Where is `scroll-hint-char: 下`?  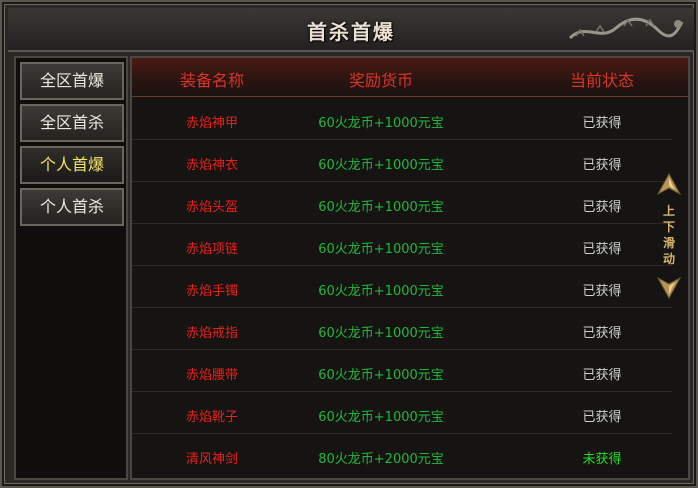 scroll-hint-char: 下 is located at coordinates (668, 227).